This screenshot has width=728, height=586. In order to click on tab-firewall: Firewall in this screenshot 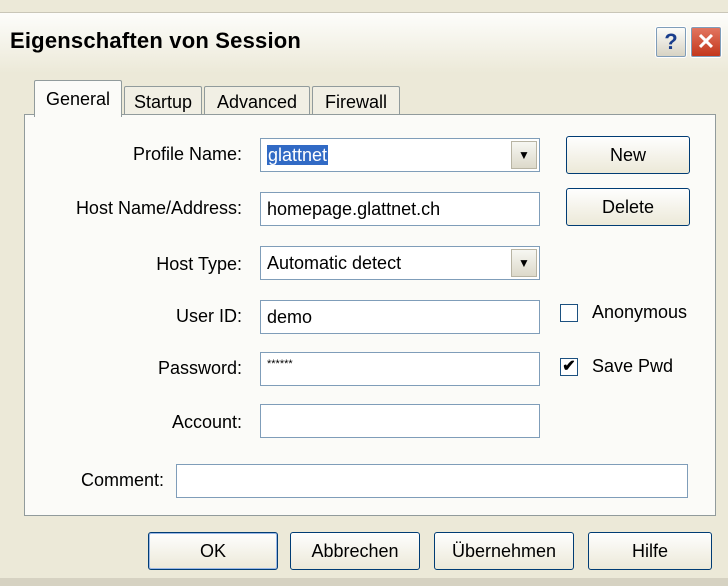, I will do `click(356, 101)`.